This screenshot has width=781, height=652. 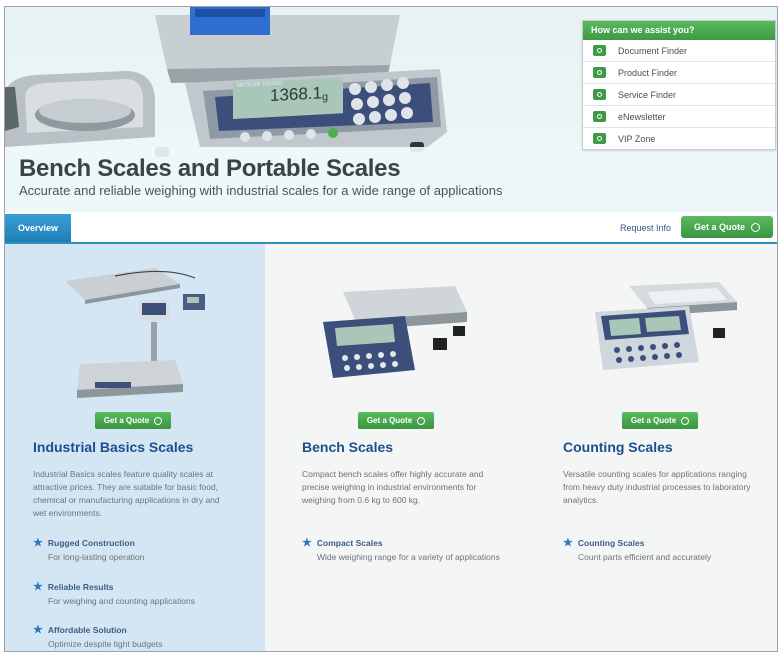 I want to click on tab-overview: Overview, so click(x=38, y=228).